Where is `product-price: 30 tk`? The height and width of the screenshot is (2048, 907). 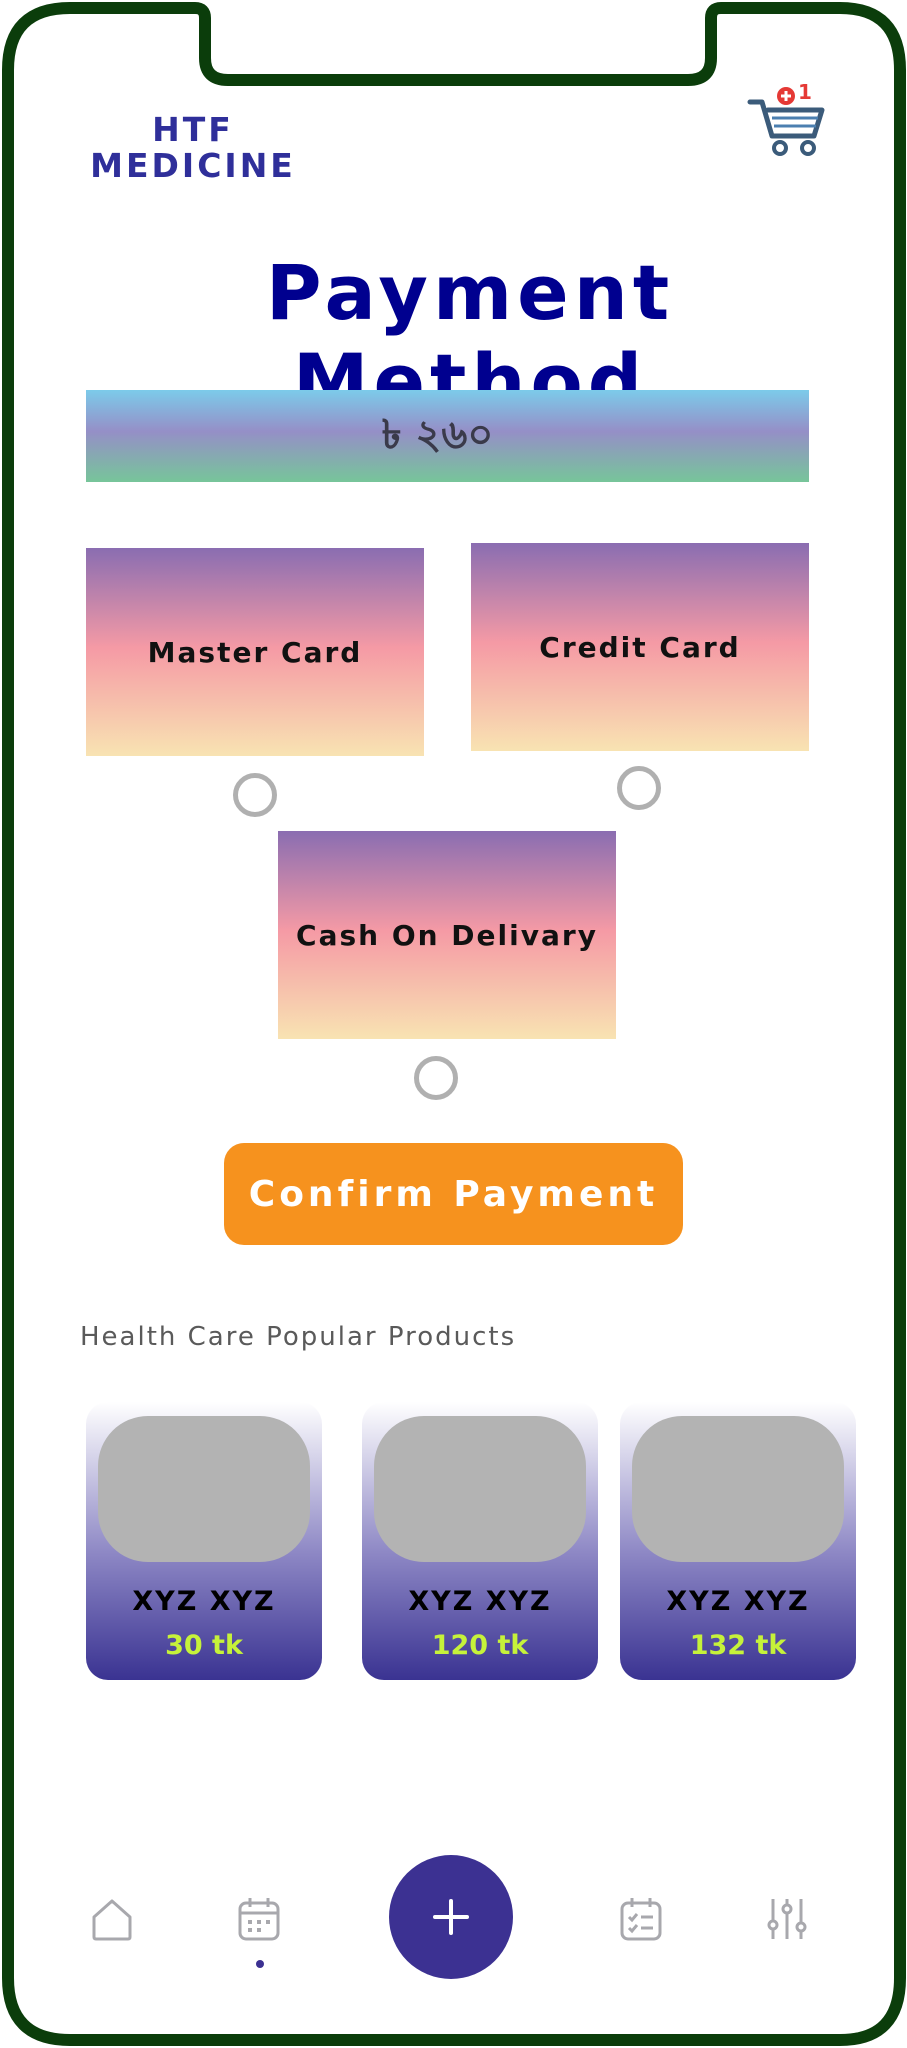
product-price: 30 tk is located at coordinates (204, 1645).